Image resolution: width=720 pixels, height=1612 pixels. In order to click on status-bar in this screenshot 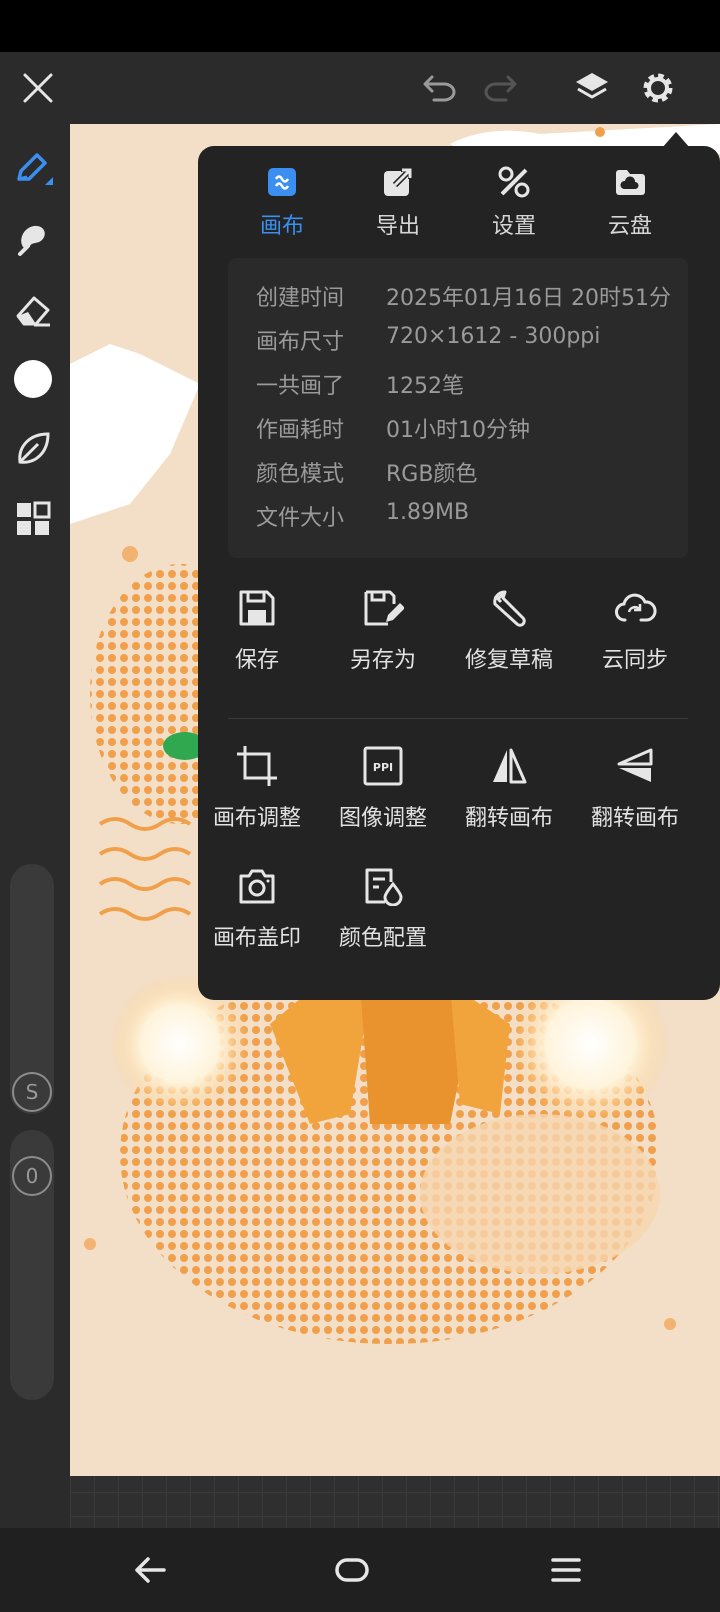, I will do `click(360, 26)`.